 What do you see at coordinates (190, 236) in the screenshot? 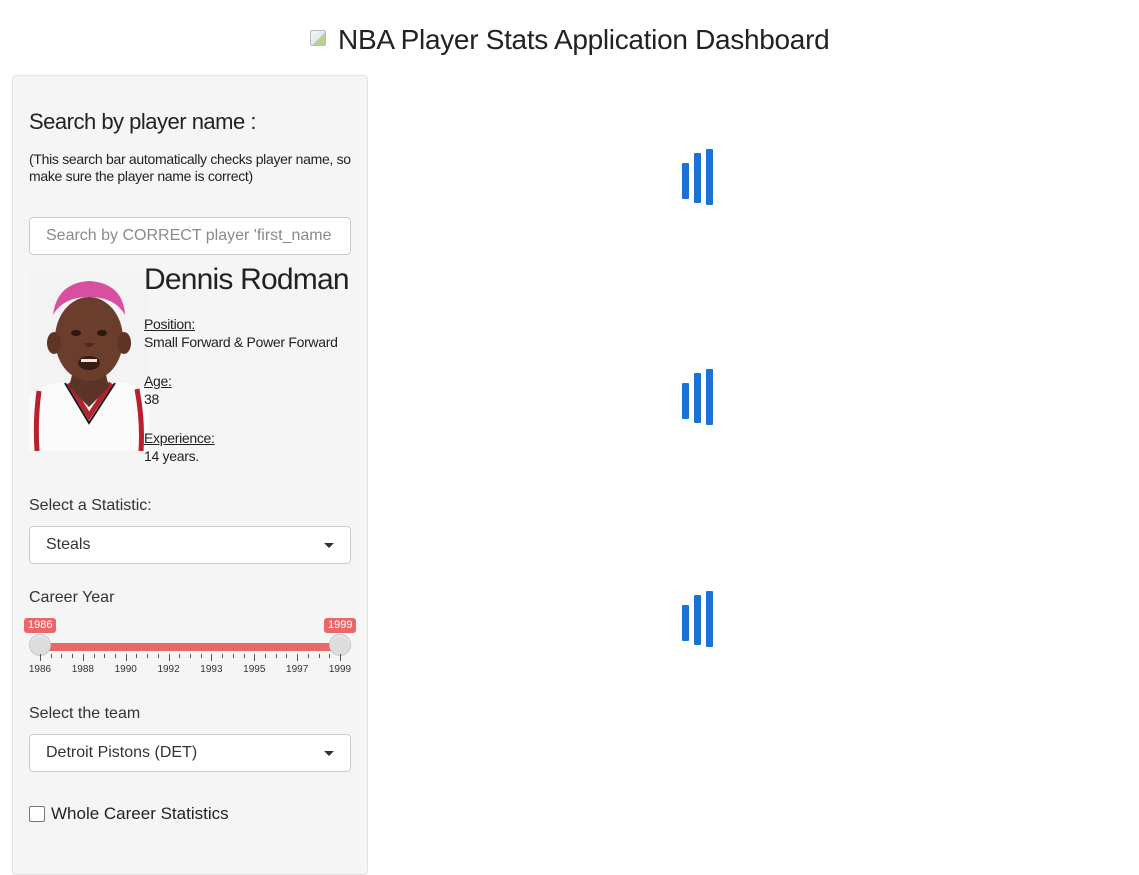
I see `player-search-input` at bounding box center [190, 236].